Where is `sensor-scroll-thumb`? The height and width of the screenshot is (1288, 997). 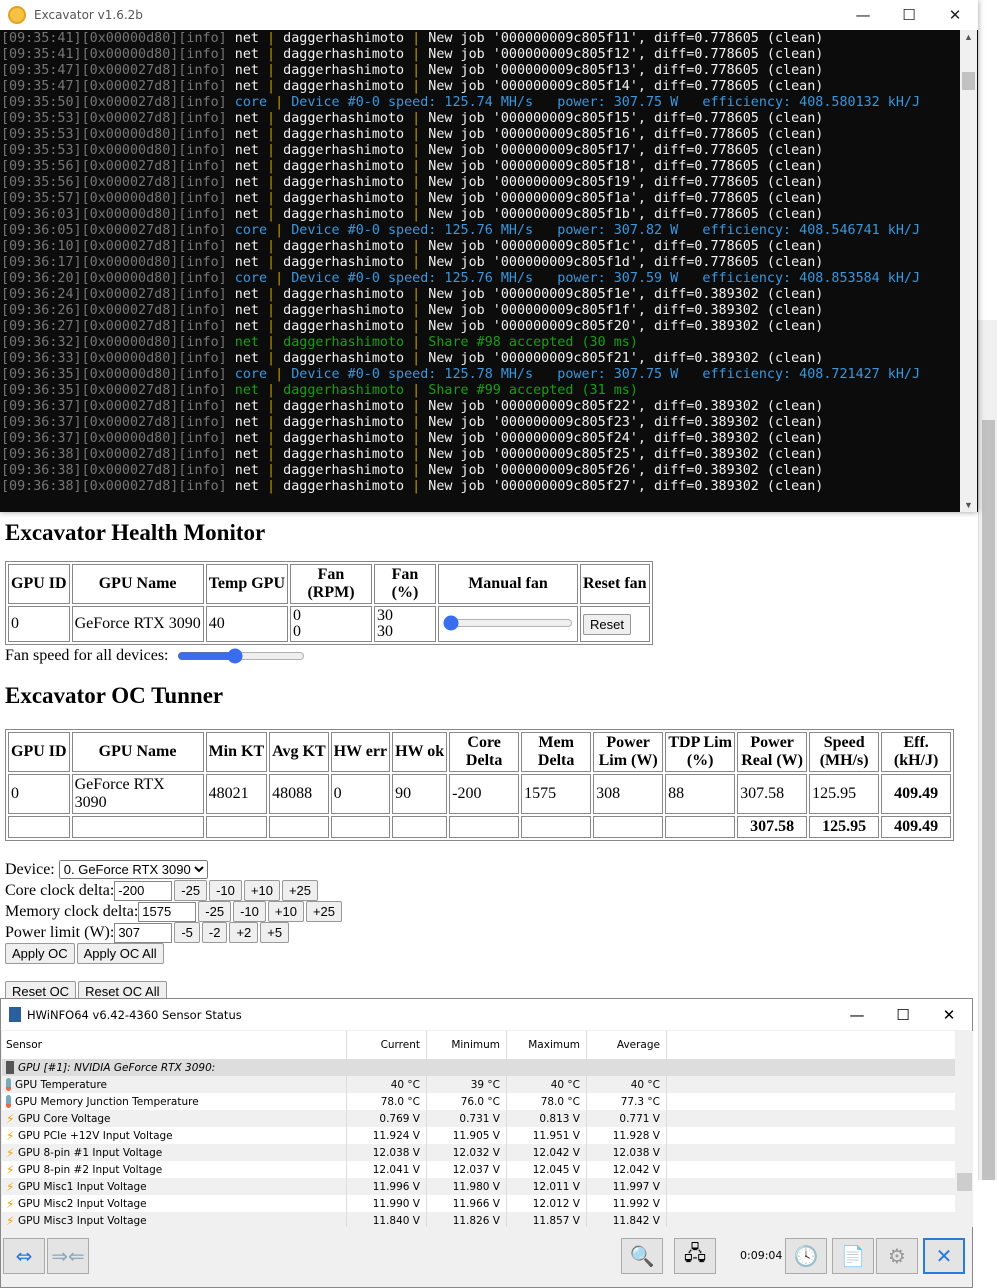 sensor-scroll-thumb is located at coordinates (964, 1182).